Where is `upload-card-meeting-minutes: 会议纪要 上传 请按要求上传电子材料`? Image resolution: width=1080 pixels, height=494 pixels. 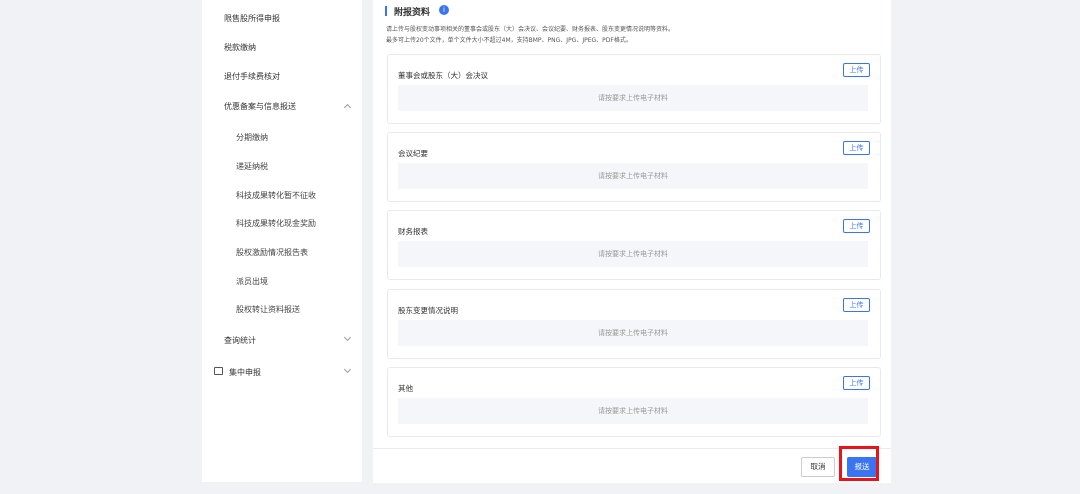 upload-card-meeting-minutes: 会议纪要 上传 请按要求上传电子材料 is located at coordinates (634, 167).